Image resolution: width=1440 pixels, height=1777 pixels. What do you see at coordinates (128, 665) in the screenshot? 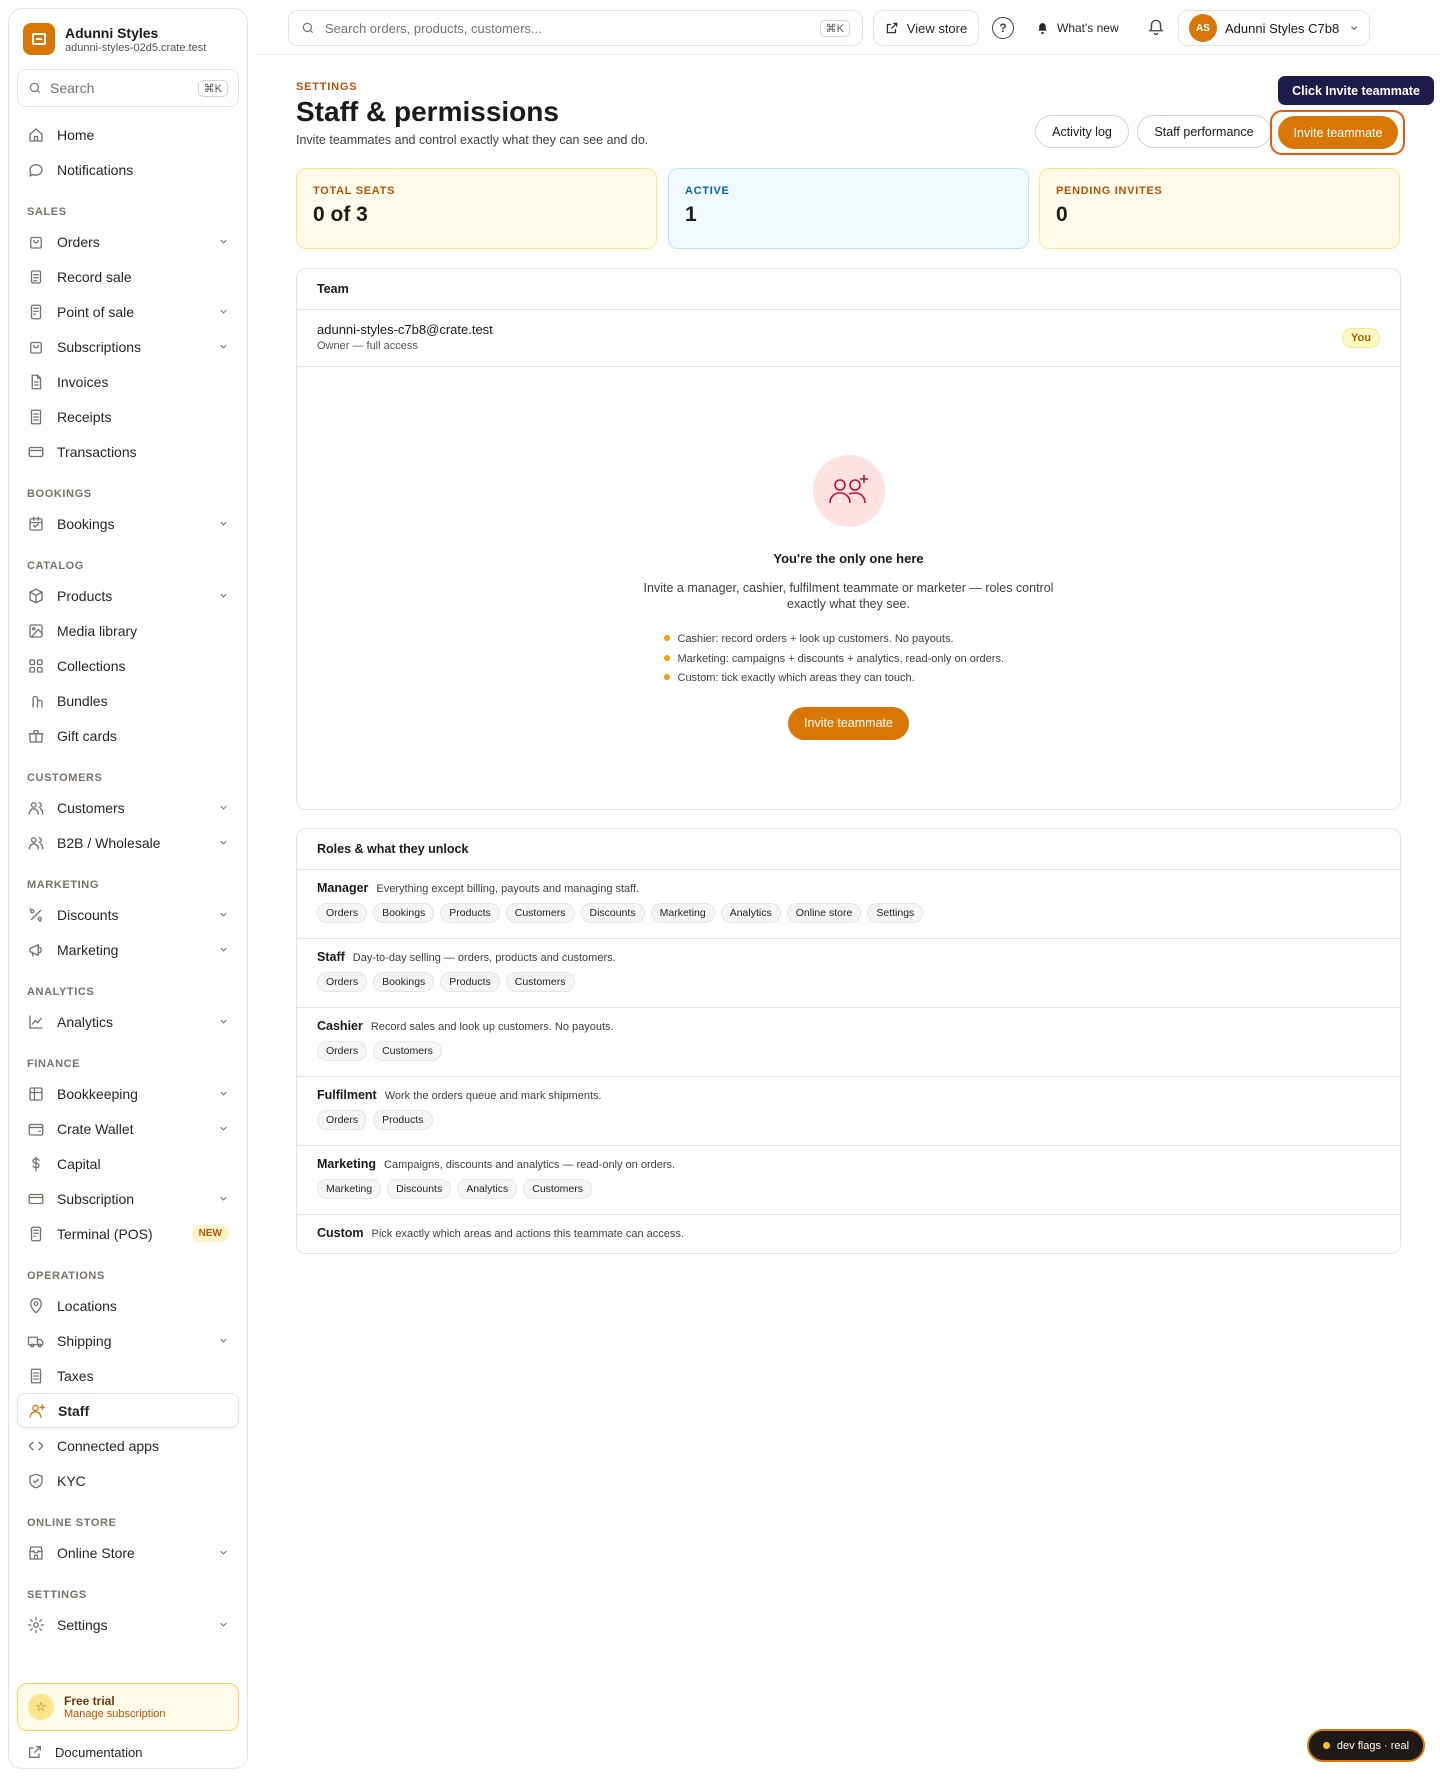
I see `sidebar-item-collections: Collections` at bounding box center [128, 665].